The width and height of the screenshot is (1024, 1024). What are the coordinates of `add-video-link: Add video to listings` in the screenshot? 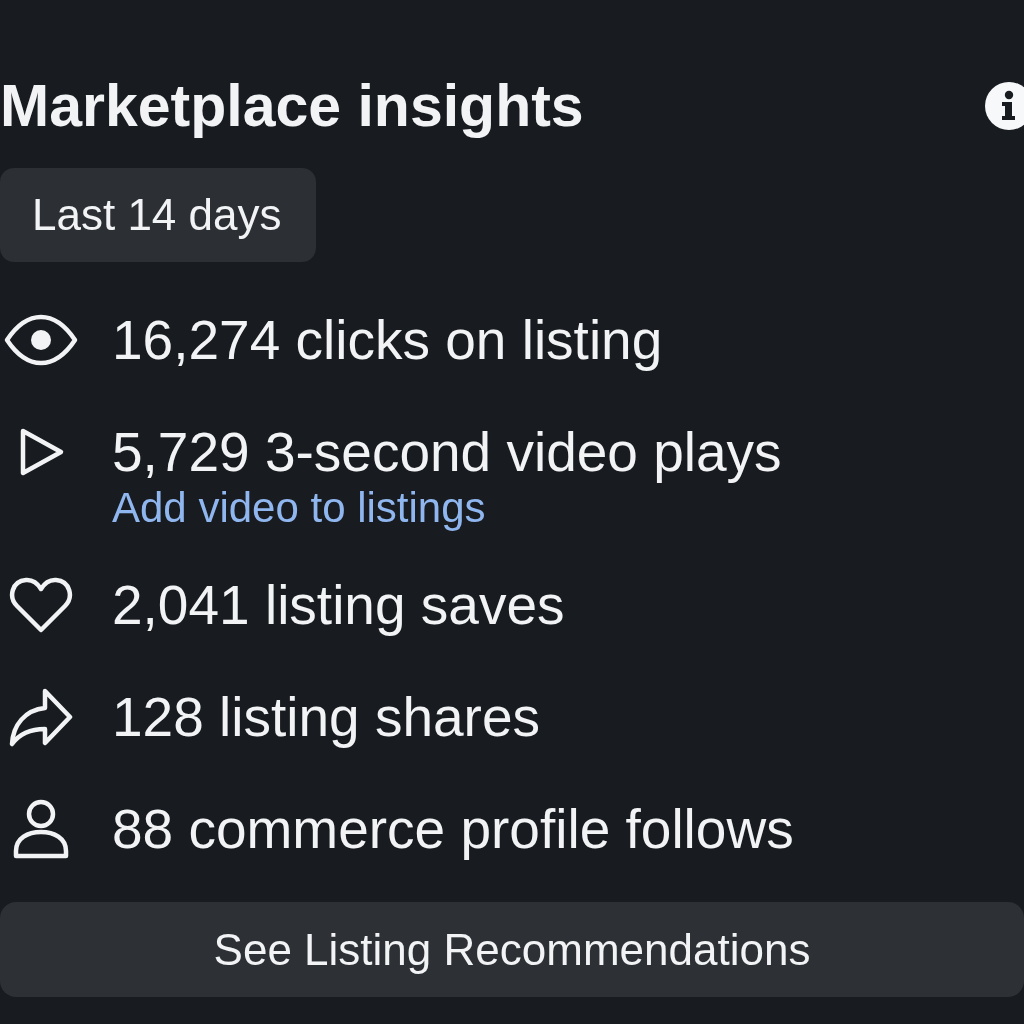 It's located at (299, 508).